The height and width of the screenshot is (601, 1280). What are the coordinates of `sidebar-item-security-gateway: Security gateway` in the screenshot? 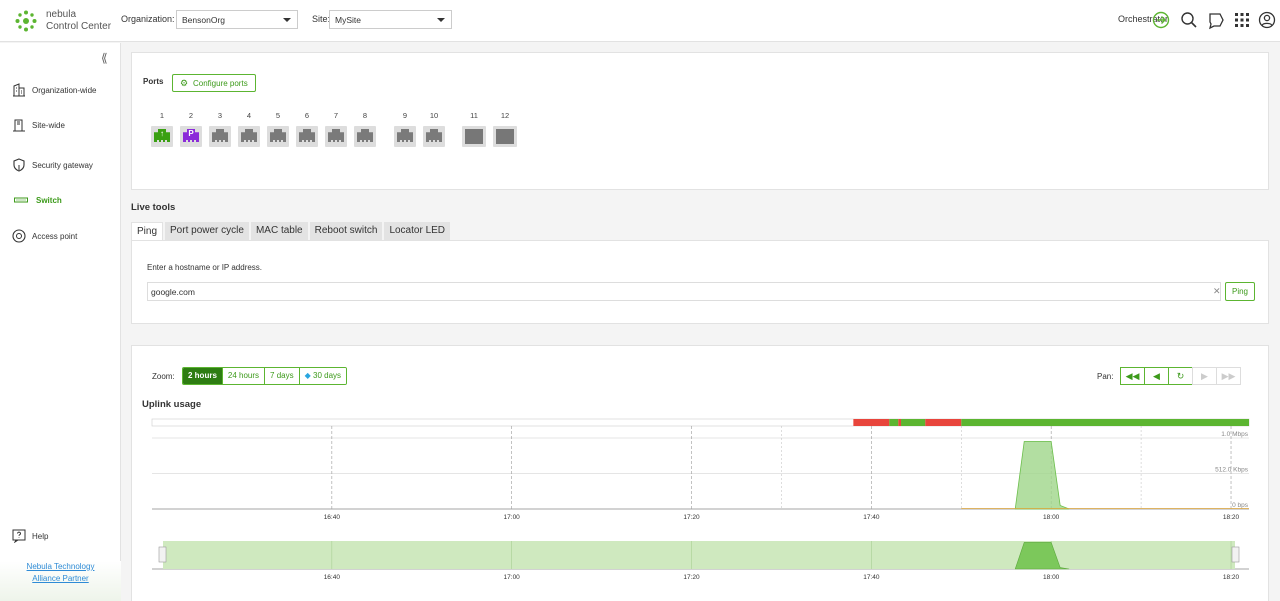 It's located at (52, 165).